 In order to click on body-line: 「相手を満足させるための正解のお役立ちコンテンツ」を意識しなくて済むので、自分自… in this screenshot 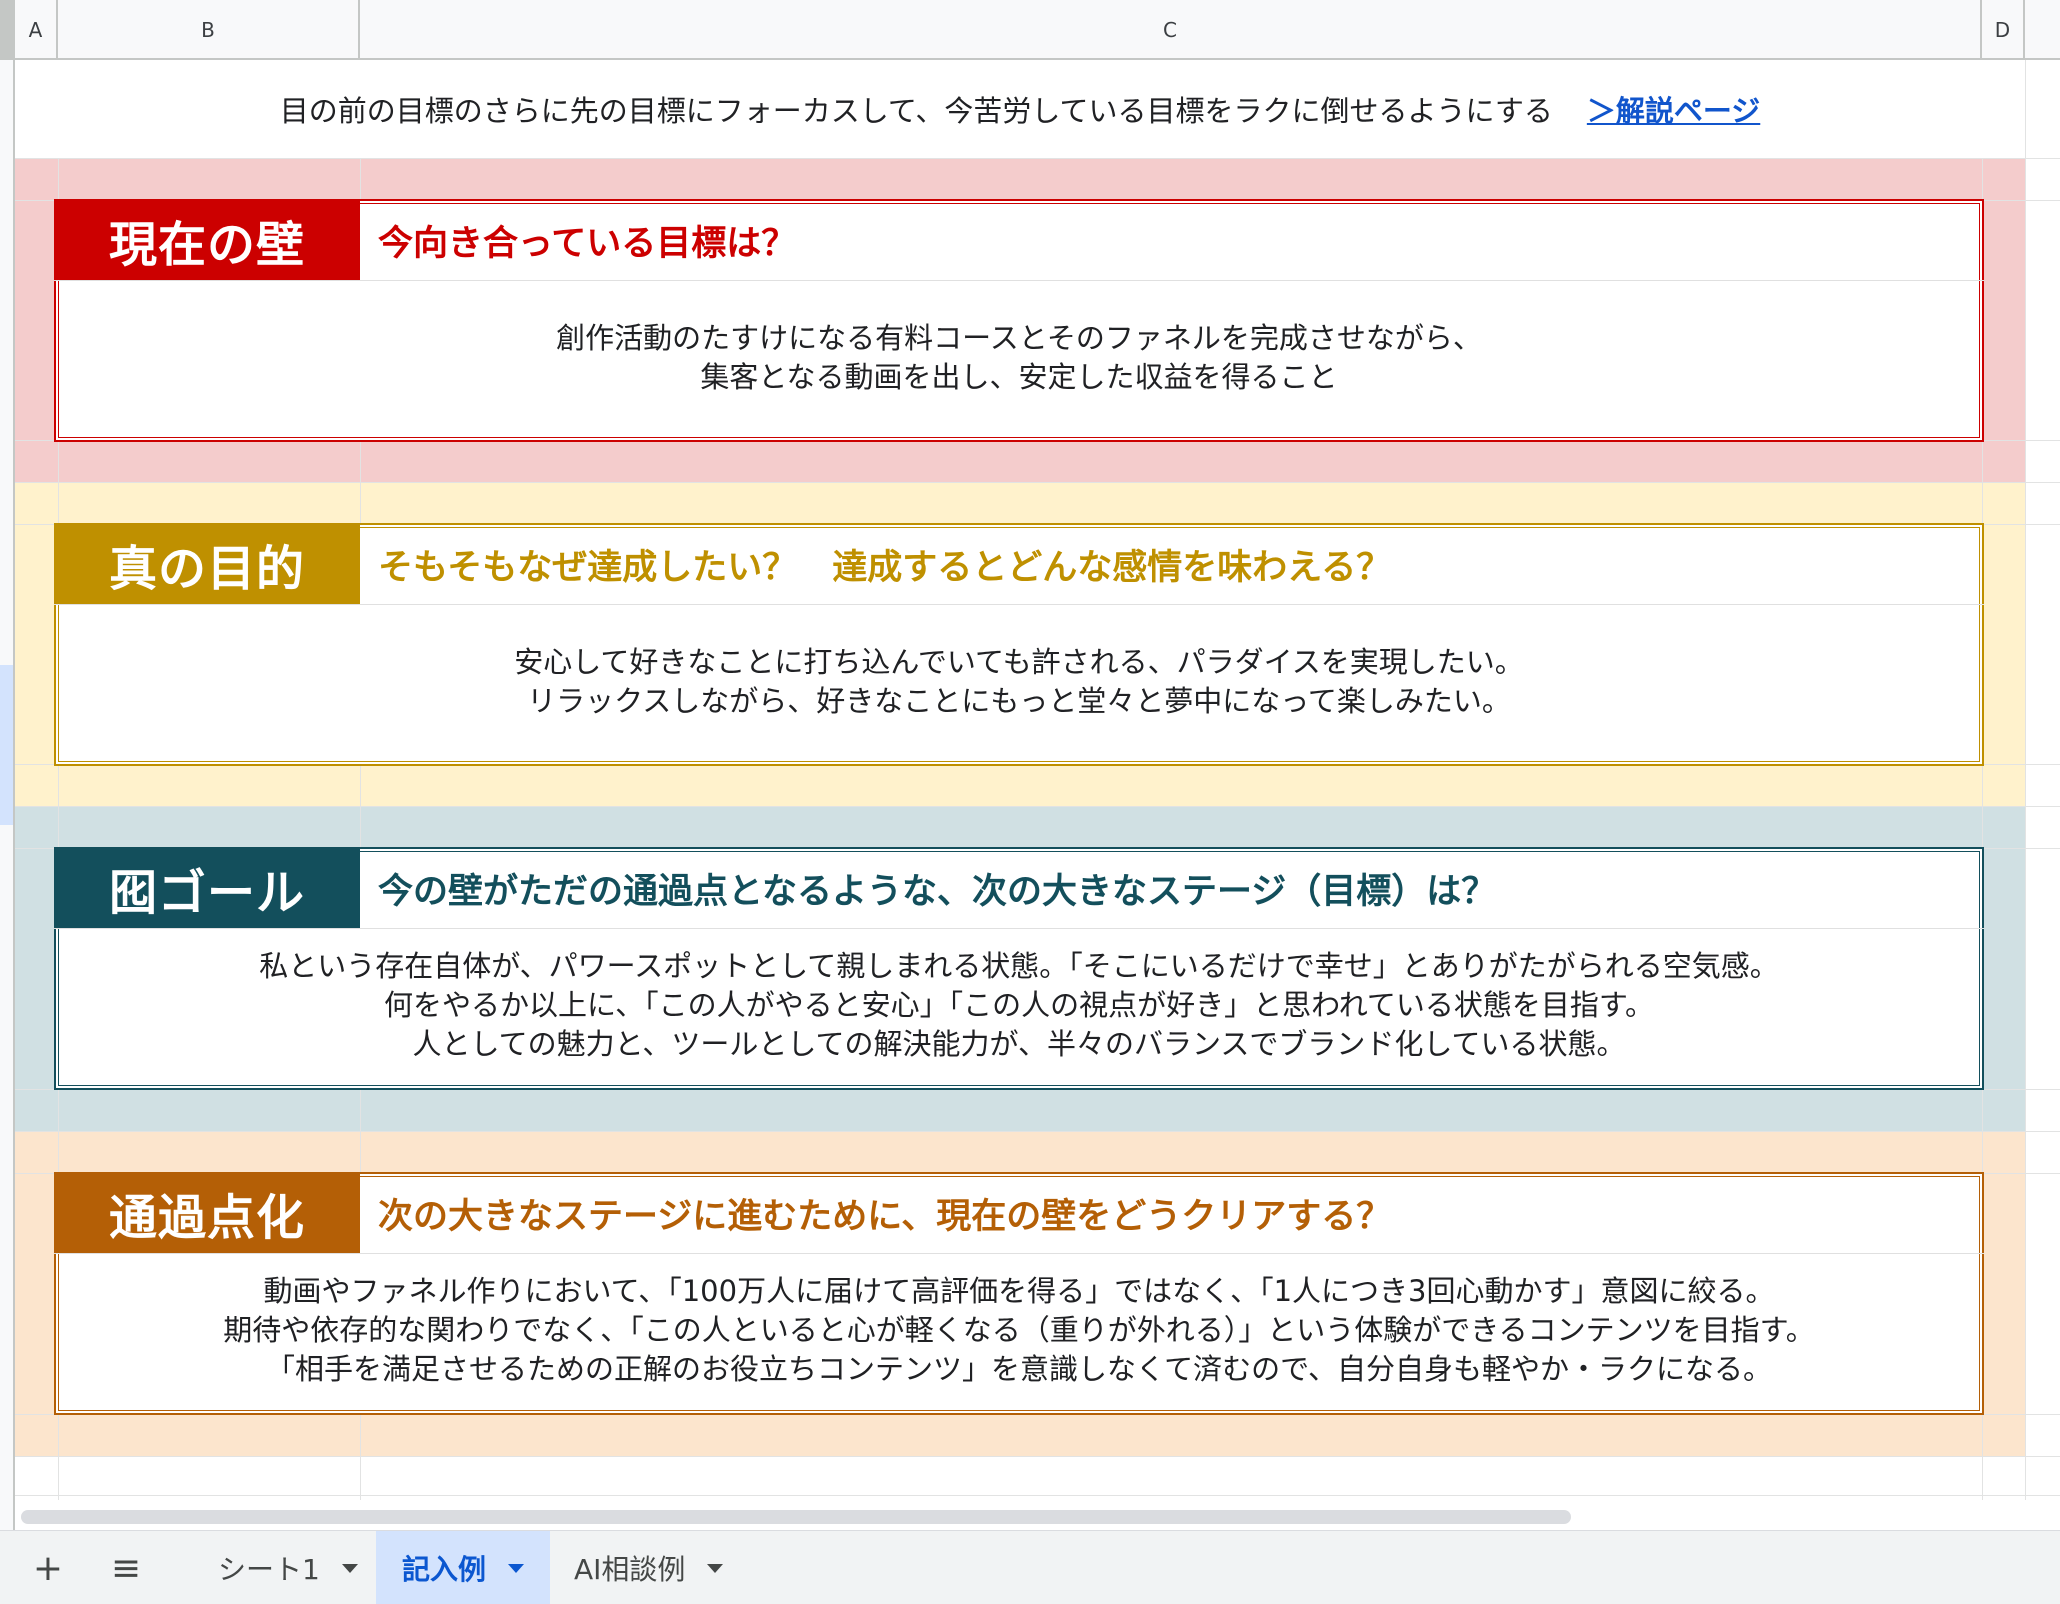, I will do `click(1019, 1369)`.